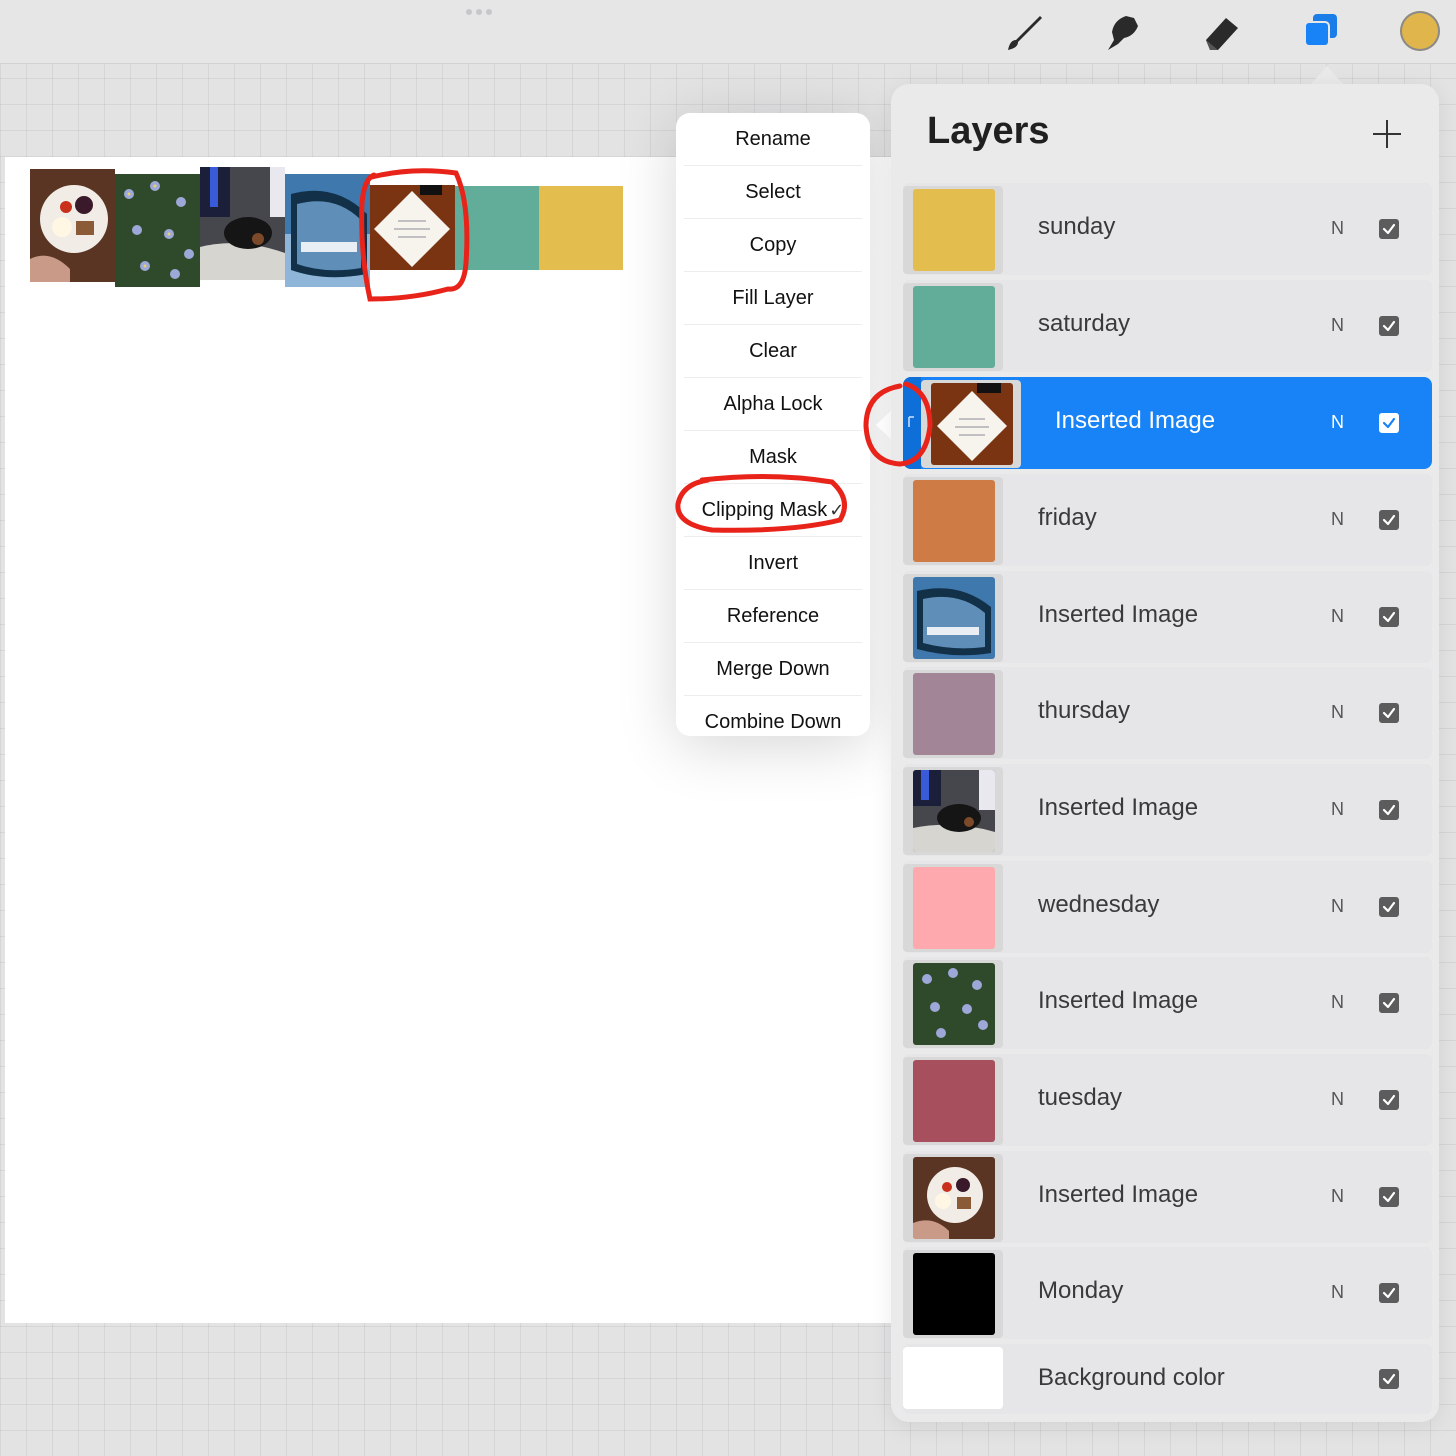  I want to click on menu-item-invert: Invert, so click(773, 563).